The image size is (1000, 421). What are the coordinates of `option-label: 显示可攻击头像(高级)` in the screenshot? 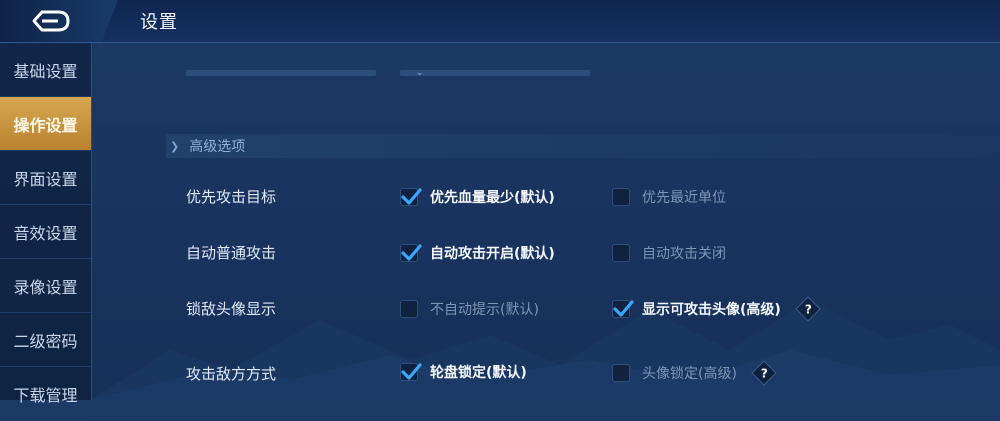 It's located at (711, 310).